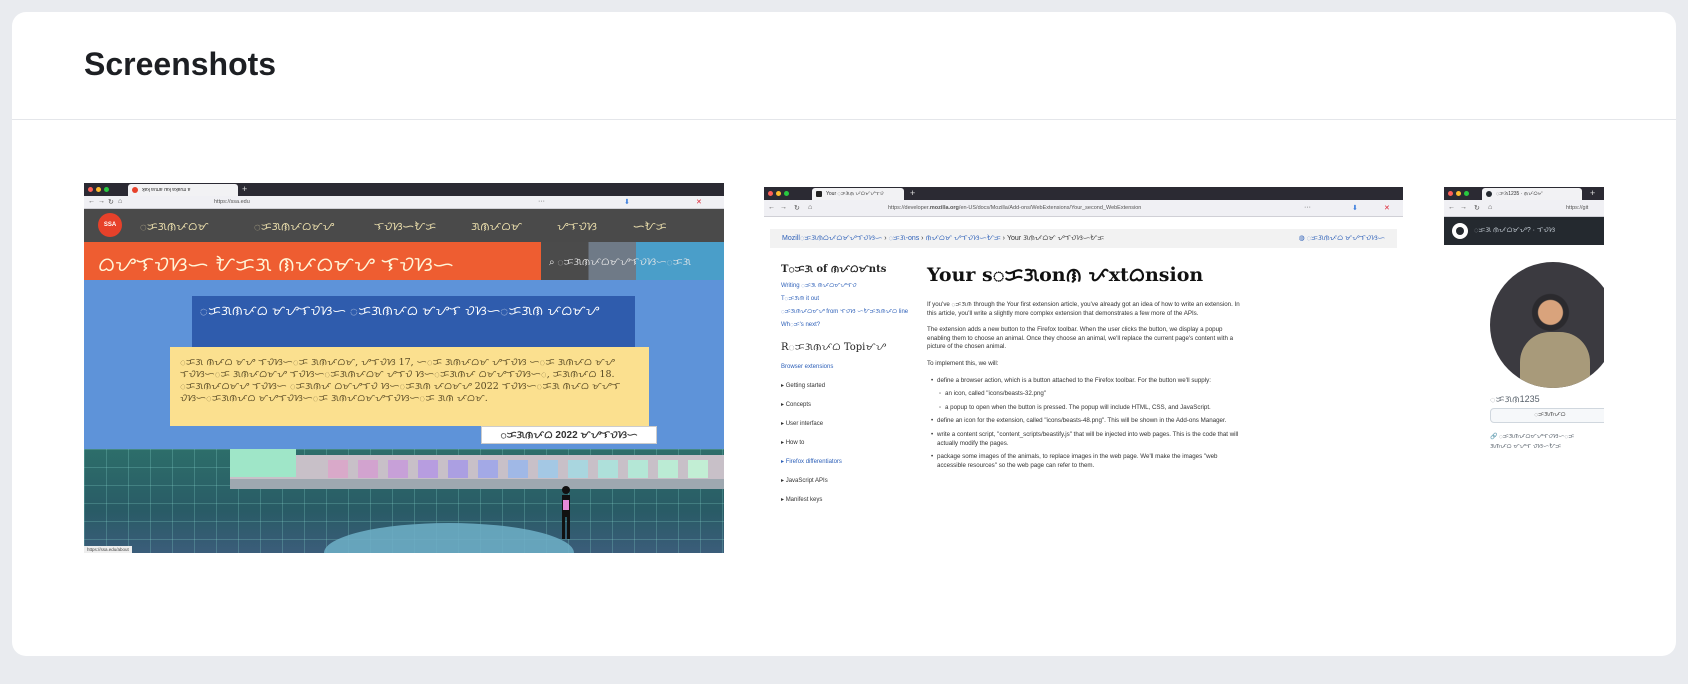  I want to click on date-label: ᜀᜃᜄᜈᜉᜊ 2022 ᜋᜌᜎᜏᜐᜑ, so click(569, 435).